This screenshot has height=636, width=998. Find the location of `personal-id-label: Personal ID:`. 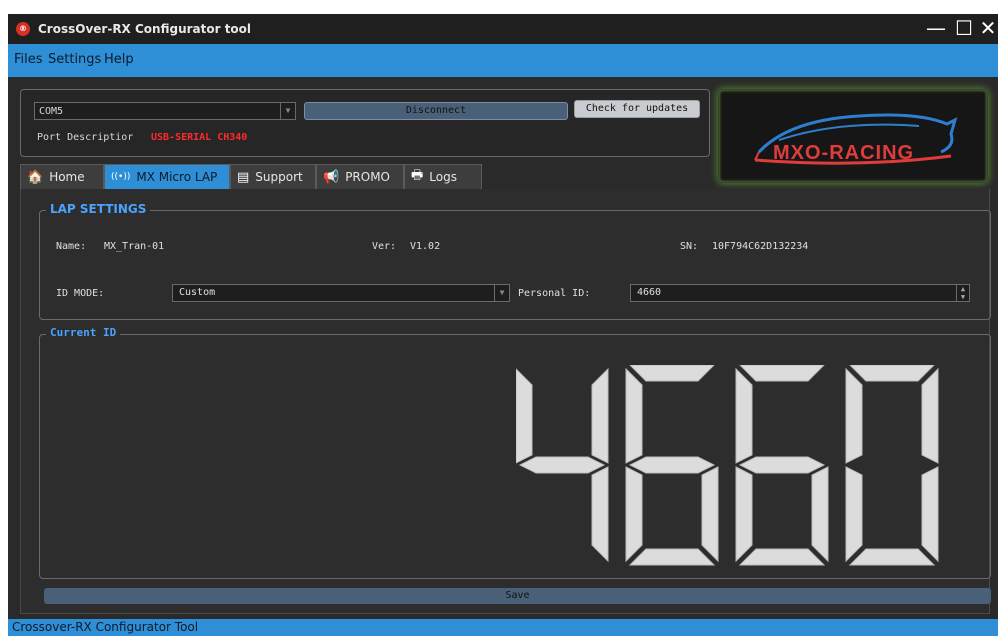

personal-id-label: Personal ID: is located at coordinates (554, 293).